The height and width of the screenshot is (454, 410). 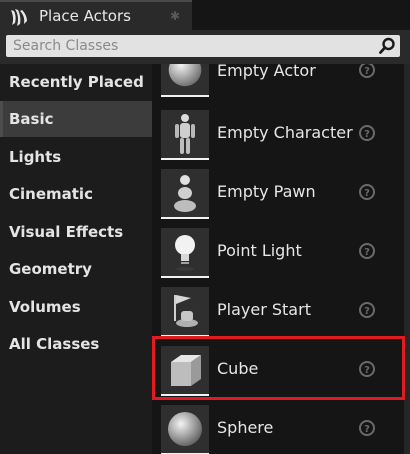 I want to click on category-all-classes: All Classes, so click(x=76, y=344).